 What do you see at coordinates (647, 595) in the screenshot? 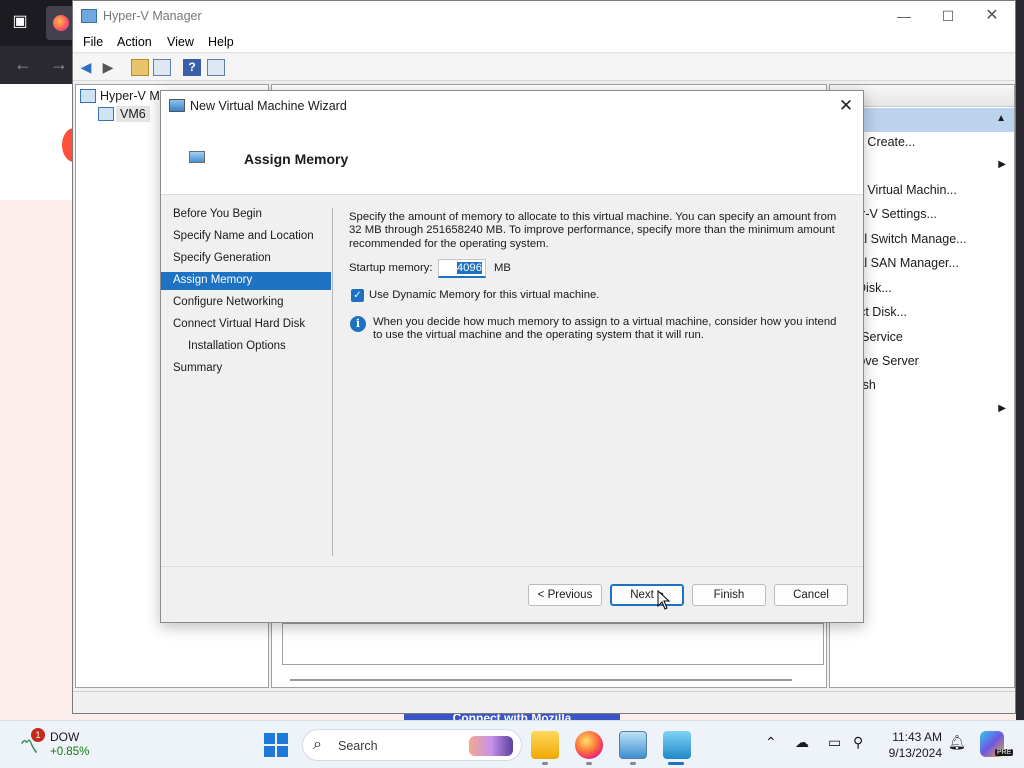
I see `next-button: Next >` at bounding box center [647, 595].